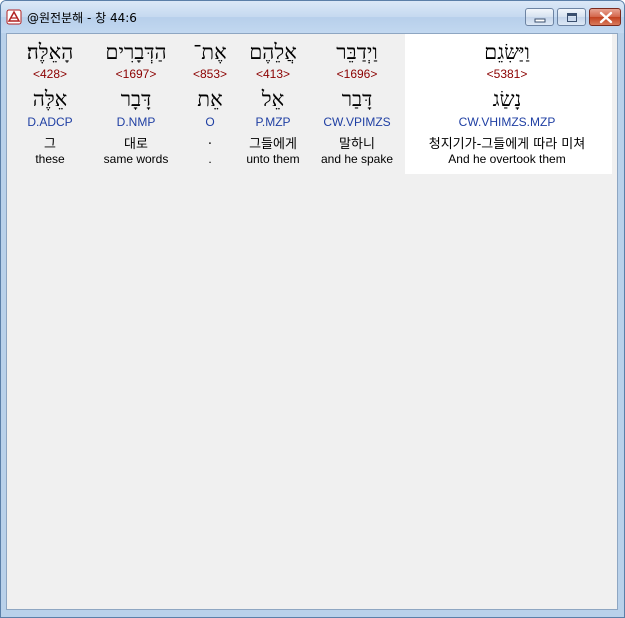 This screenshot has height=618, width=625. I want to click on maximize-icon, so click(572, 17).